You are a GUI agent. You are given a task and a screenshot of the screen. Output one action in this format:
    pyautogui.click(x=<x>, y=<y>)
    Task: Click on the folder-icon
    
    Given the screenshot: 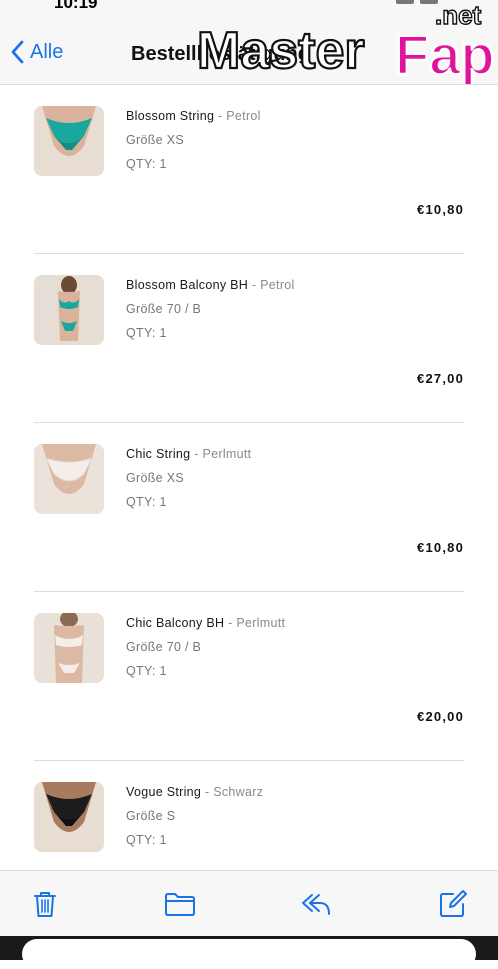 What is the action you would take?
    pyautogui.click(x=180, y=904)
    